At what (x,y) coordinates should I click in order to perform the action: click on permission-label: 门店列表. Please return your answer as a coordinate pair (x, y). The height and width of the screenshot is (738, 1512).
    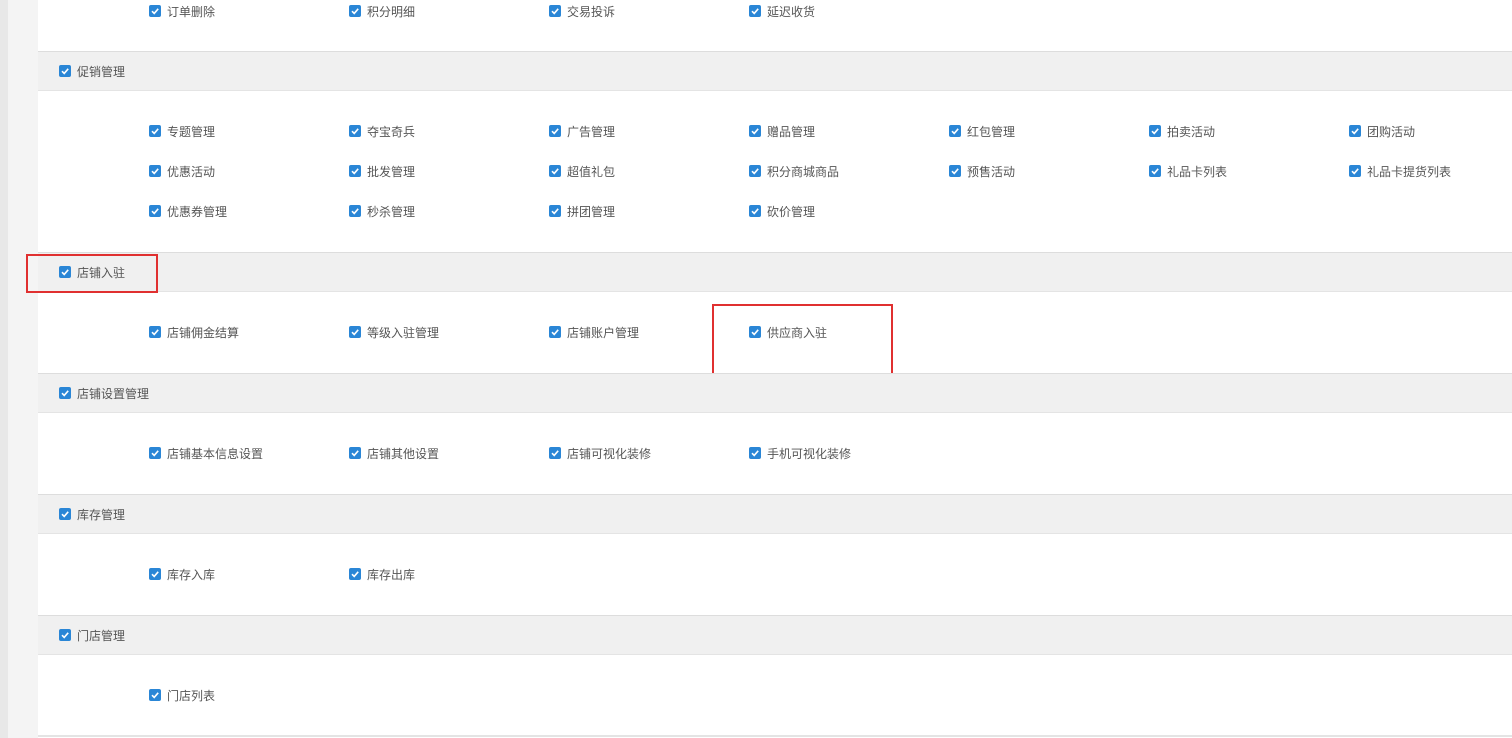
    Looking at the image, I should click on (191, 695).